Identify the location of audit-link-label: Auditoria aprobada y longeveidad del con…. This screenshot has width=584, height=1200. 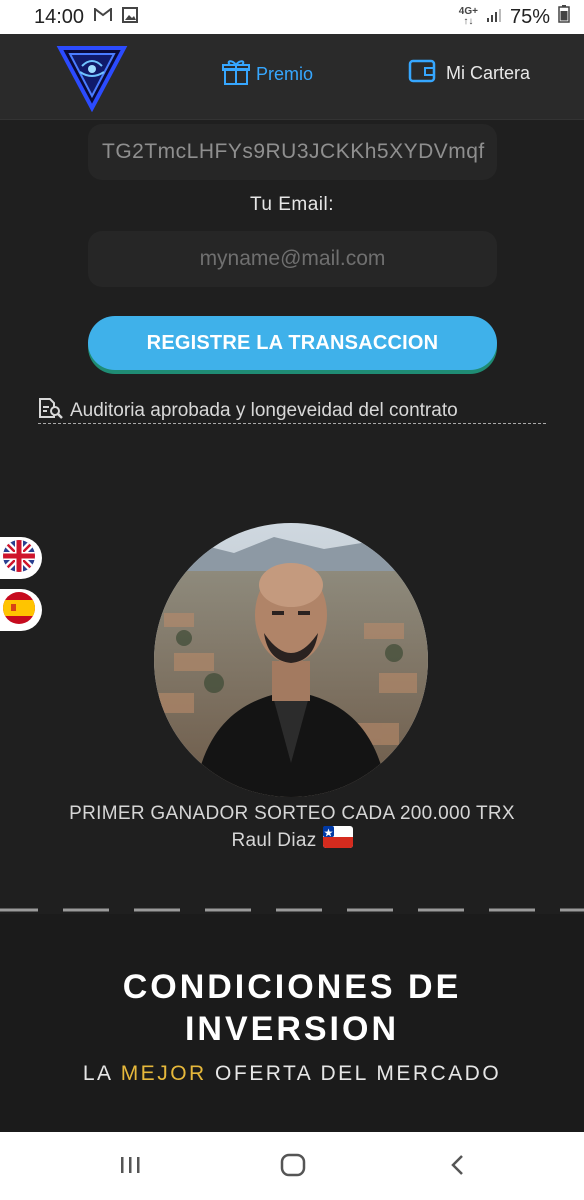
(264, 410).